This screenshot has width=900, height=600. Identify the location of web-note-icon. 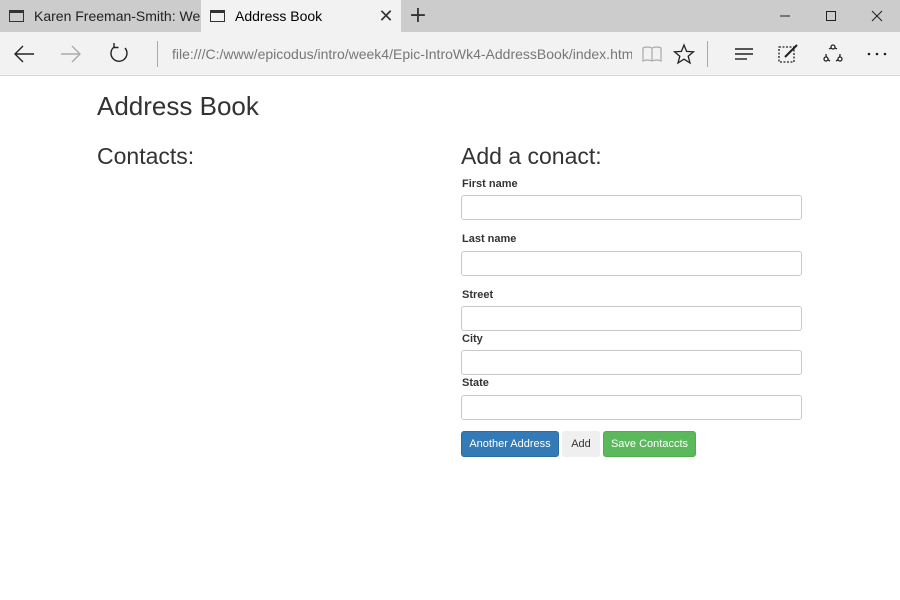
(788, 54).